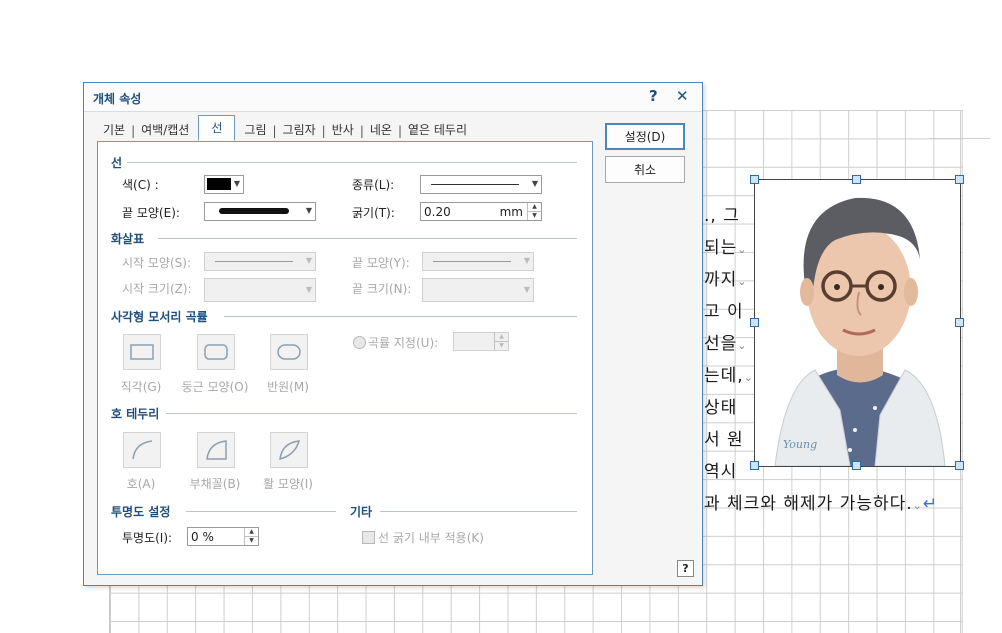 This screenshot has height=633, width=1002. I want to click on transparency-spinbox: 0 % ▲ ▼, so click(223, 536).